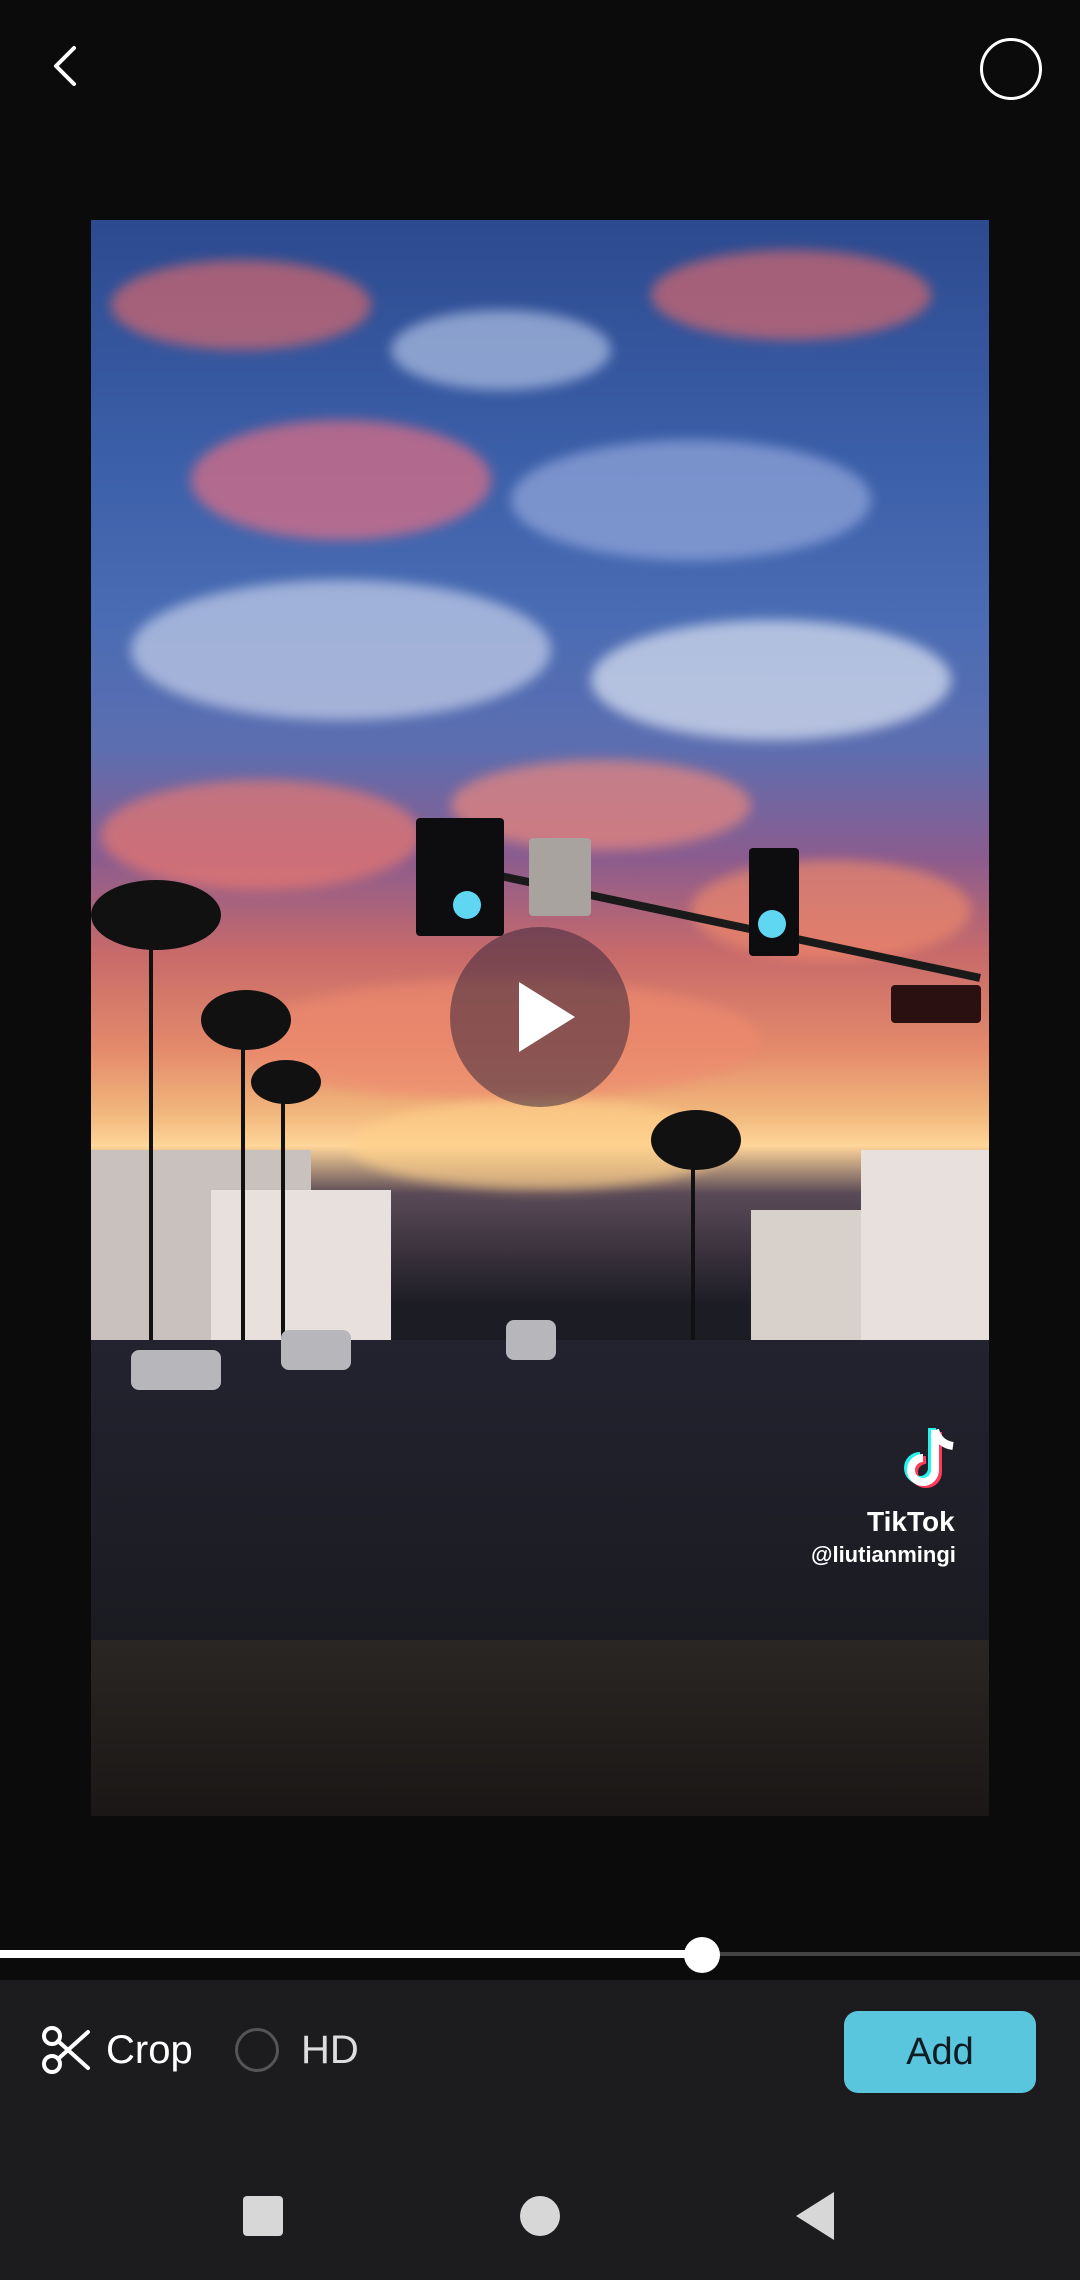 Image resolution: width=1080 pixels, height=2280 pixels. What do you see at coordinates (815, 2216) in the screenshot?
I see `back-triangle-icon` at bounding box center [815, 2216].